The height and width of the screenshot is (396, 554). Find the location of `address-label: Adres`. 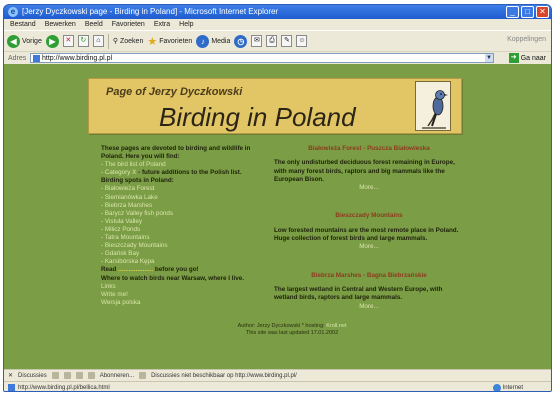

address-label: Adres is located at coordinates (17, 58).